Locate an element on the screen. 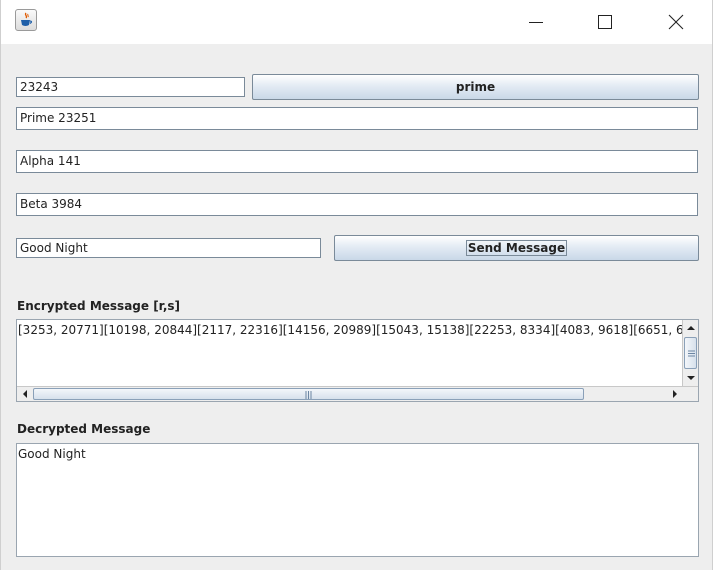 This screenshot has width=713, height=570. scroll-up-arrow-icon is located at coordinates (690, 328).